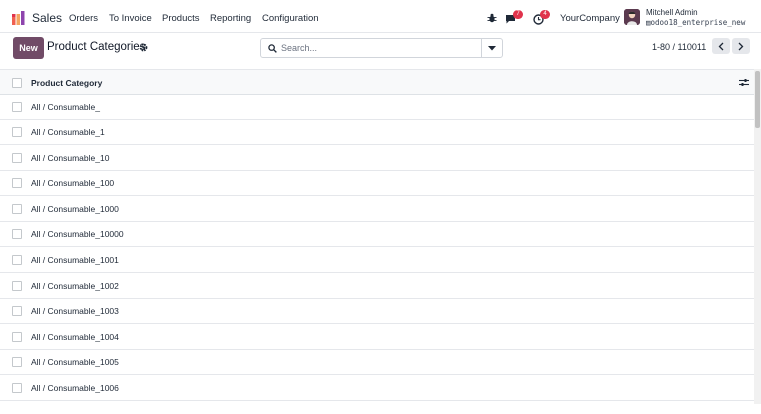  I want to click on user-avatar-icon, so click(632, 17).